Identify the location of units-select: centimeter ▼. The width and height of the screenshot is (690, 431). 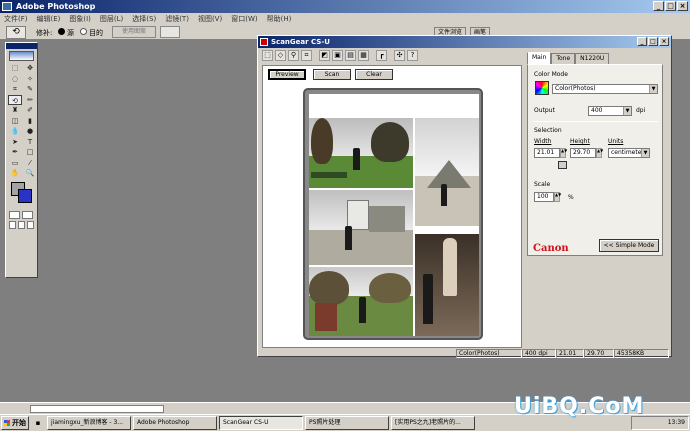
(629, 153).